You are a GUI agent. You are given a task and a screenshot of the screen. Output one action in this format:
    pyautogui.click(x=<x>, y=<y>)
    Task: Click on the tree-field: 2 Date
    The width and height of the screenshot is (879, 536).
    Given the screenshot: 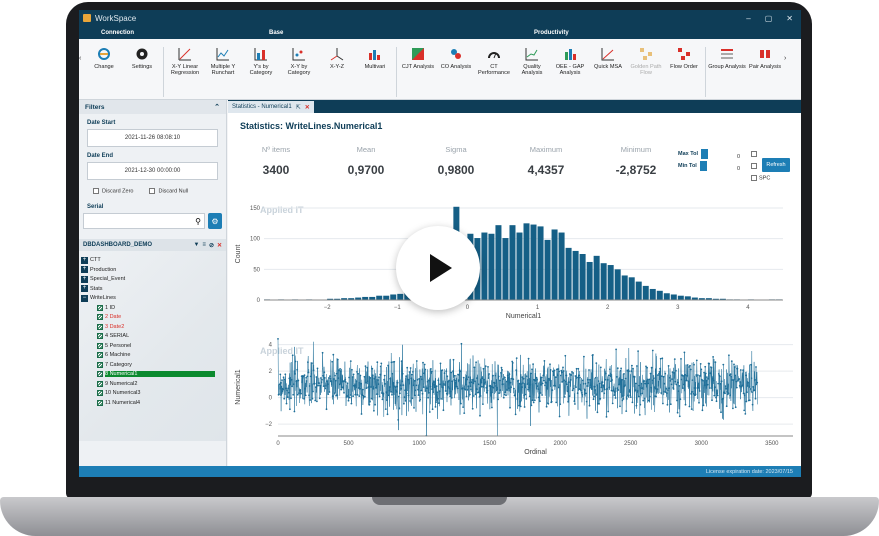 What is the action you would take?
    pyautogui.click(x=152, y=317)
    